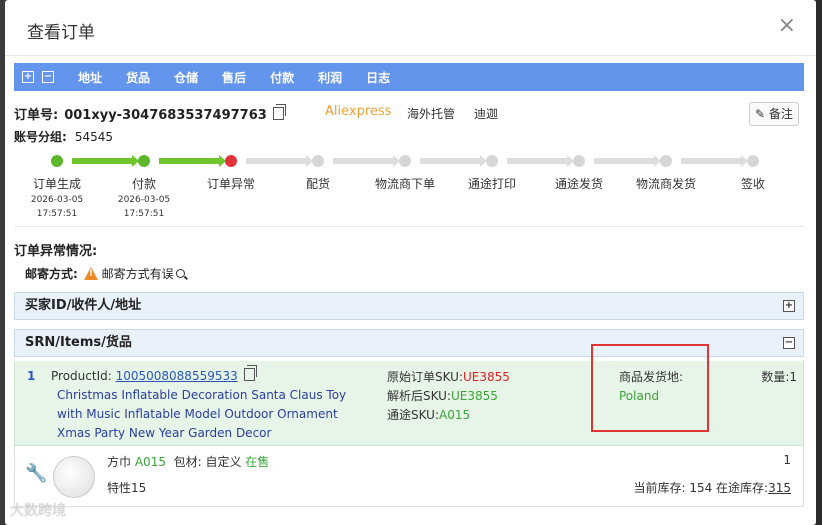 This screenshot has height=525, width=822. What do you see at coordinates (789, 306) in the screenshot?
I see `expand-icon: +` at bounding box center [789, 306].